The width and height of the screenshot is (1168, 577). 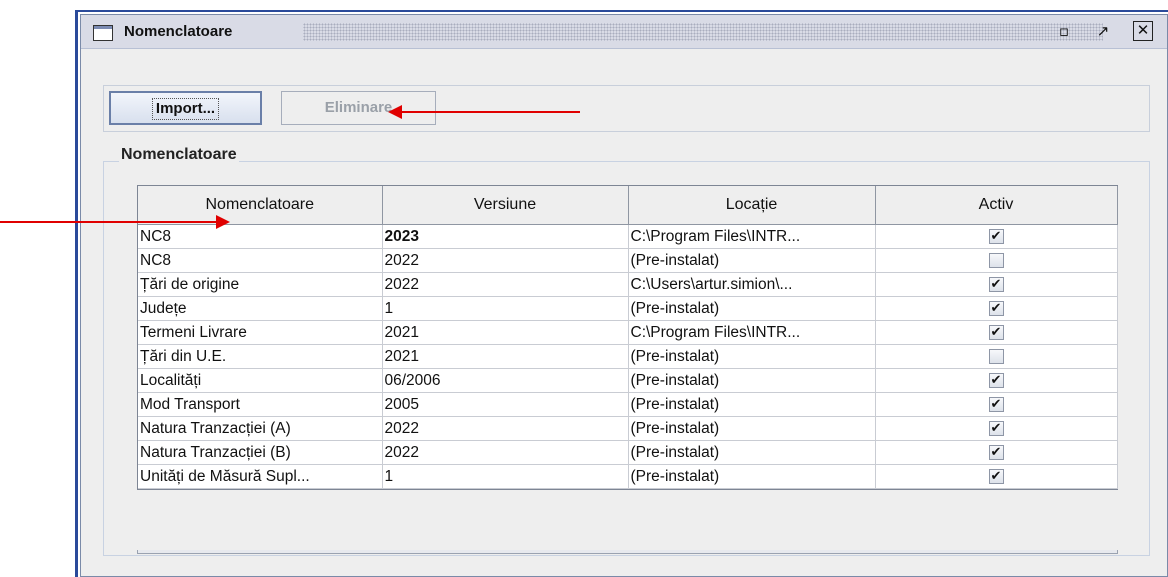 I want to click on eliminare-button: Eliminare, so click(x=358, y=108).